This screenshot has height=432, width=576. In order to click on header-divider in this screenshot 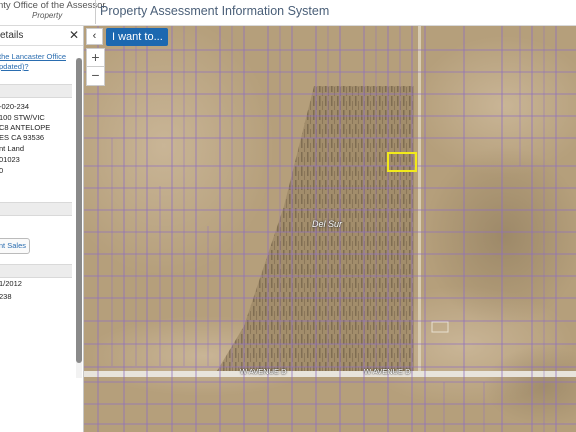, I will do `click(95, 12)`.